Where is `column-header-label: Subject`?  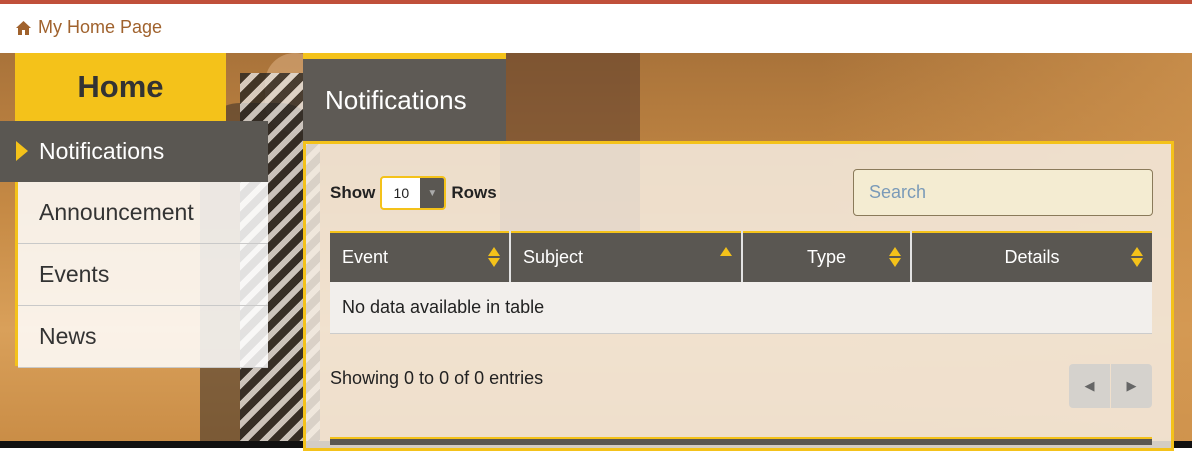
column-header-label: Subject is located at coordinates (553, 257).